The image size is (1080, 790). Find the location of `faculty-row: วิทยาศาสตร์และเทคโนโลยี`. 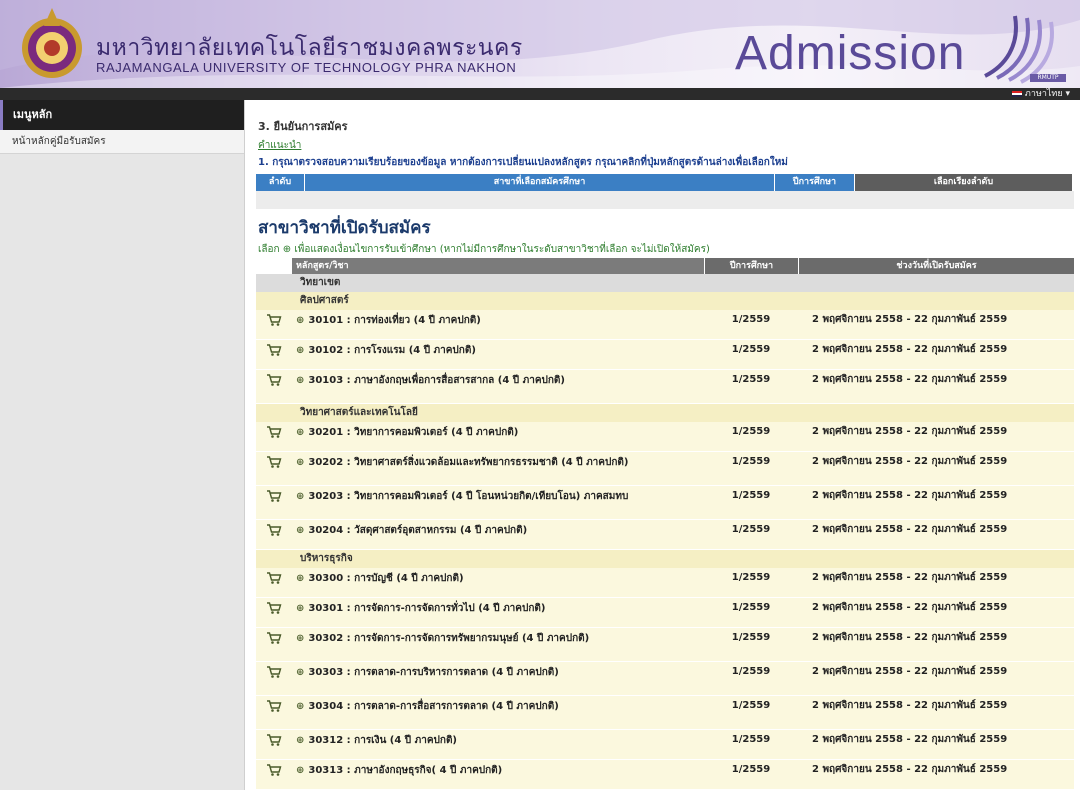

faculty-row: วิทยาศาสตร์และเทคโนโลยี is located at coordinates (665, 413).